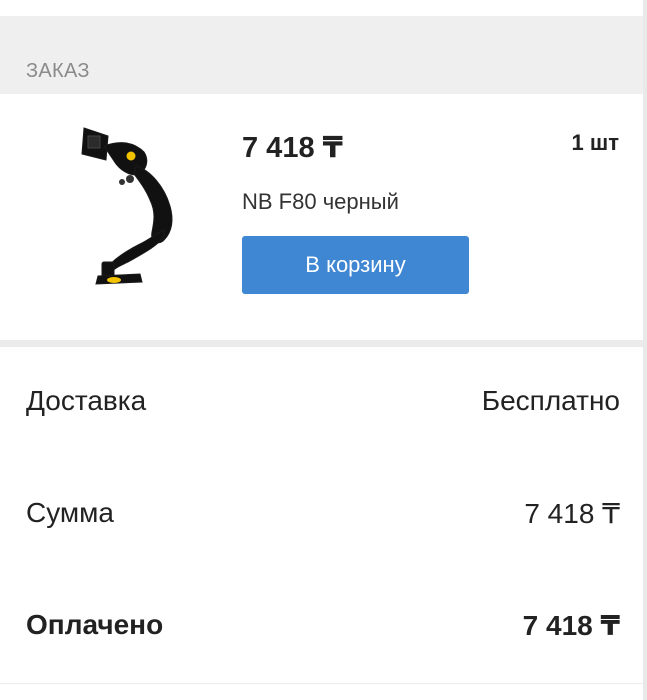  Describe the element at coordinates (321, 8) in the screenshot. I see `top-strip` at that location.